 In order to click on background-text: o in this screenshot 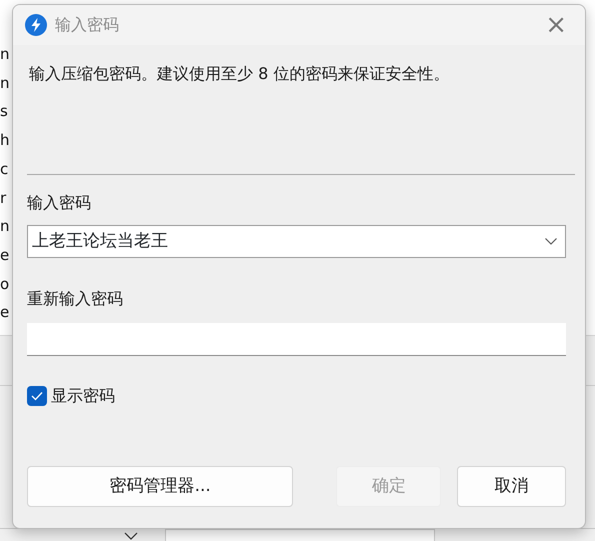, I will do `click(5, 284)`.